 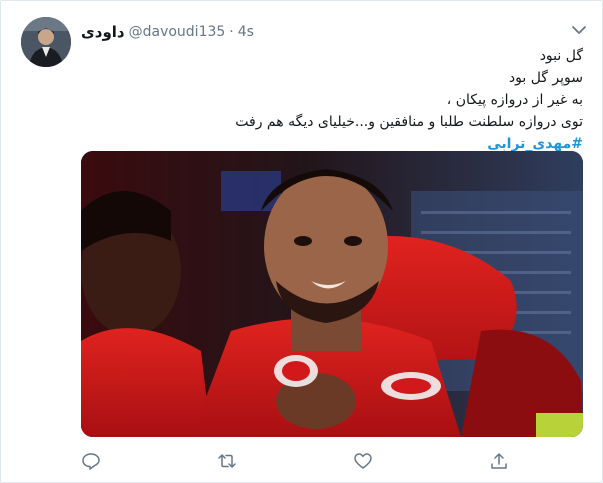 I want to click on avatar, so click(x=46, y=42).